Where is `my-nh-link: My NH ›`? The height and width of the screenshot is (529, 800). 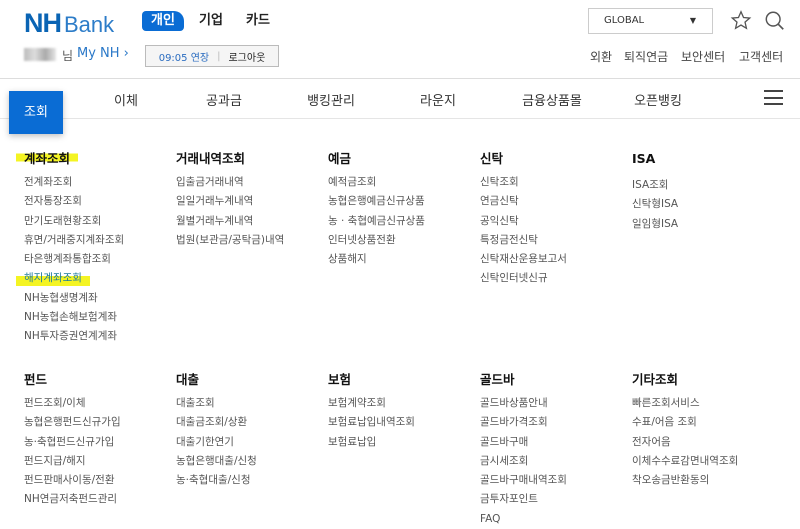
my-nh-link: My NH › is located at coordinates (103, 53).